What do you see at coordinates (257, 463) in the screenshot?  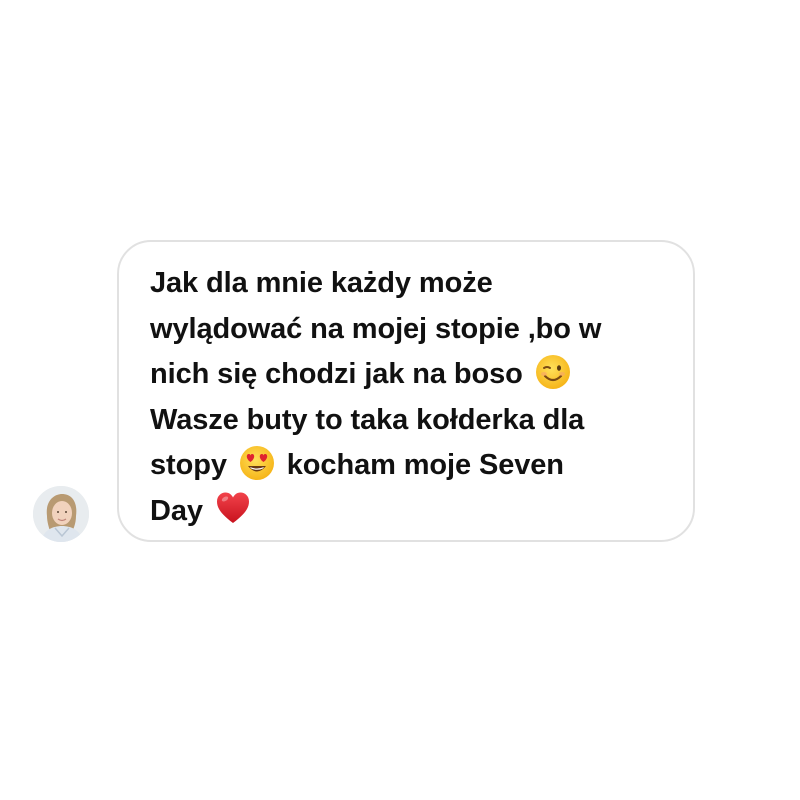 I see `heart-eyes-face-icon` at bounding box center [257, 463].